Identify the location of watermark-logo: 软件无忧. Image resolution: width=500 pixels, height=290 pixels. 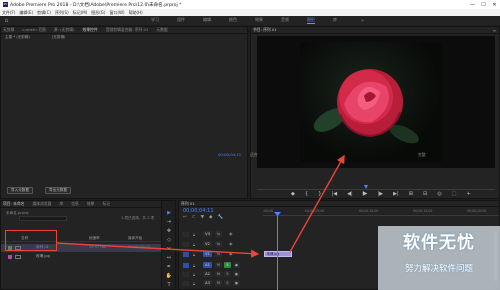
(439, 243).